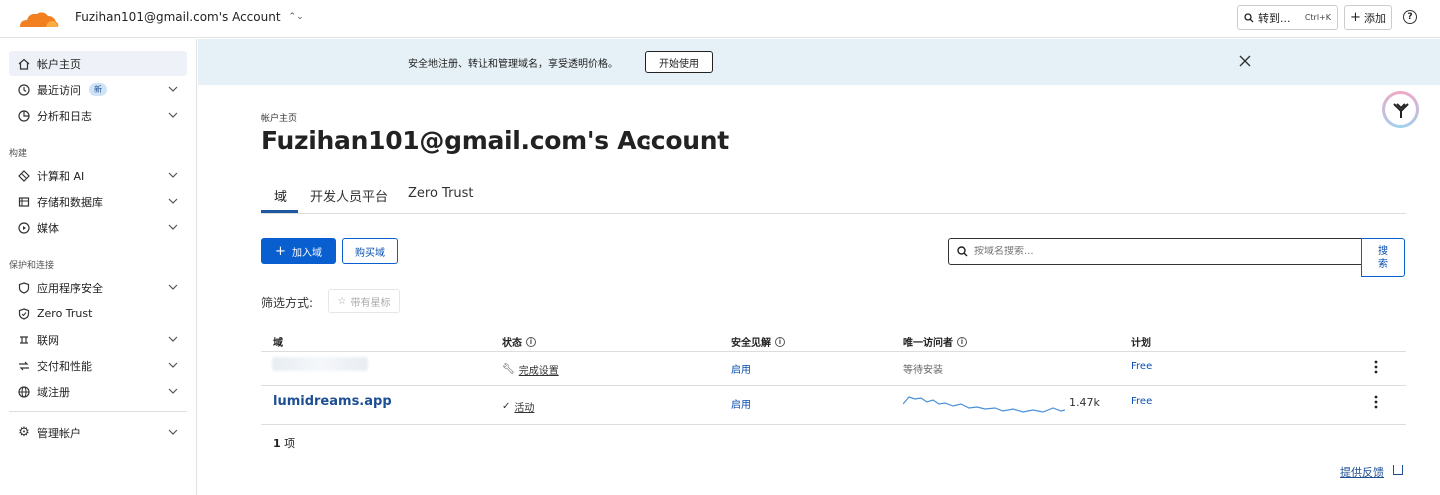 The width and height of the screenshot is (1440, 495). What do you see at coordinates (61, 176) in the screenshot?
I see `sidebar-item-label: 计算和 AI` at bounding box center [61, 176].